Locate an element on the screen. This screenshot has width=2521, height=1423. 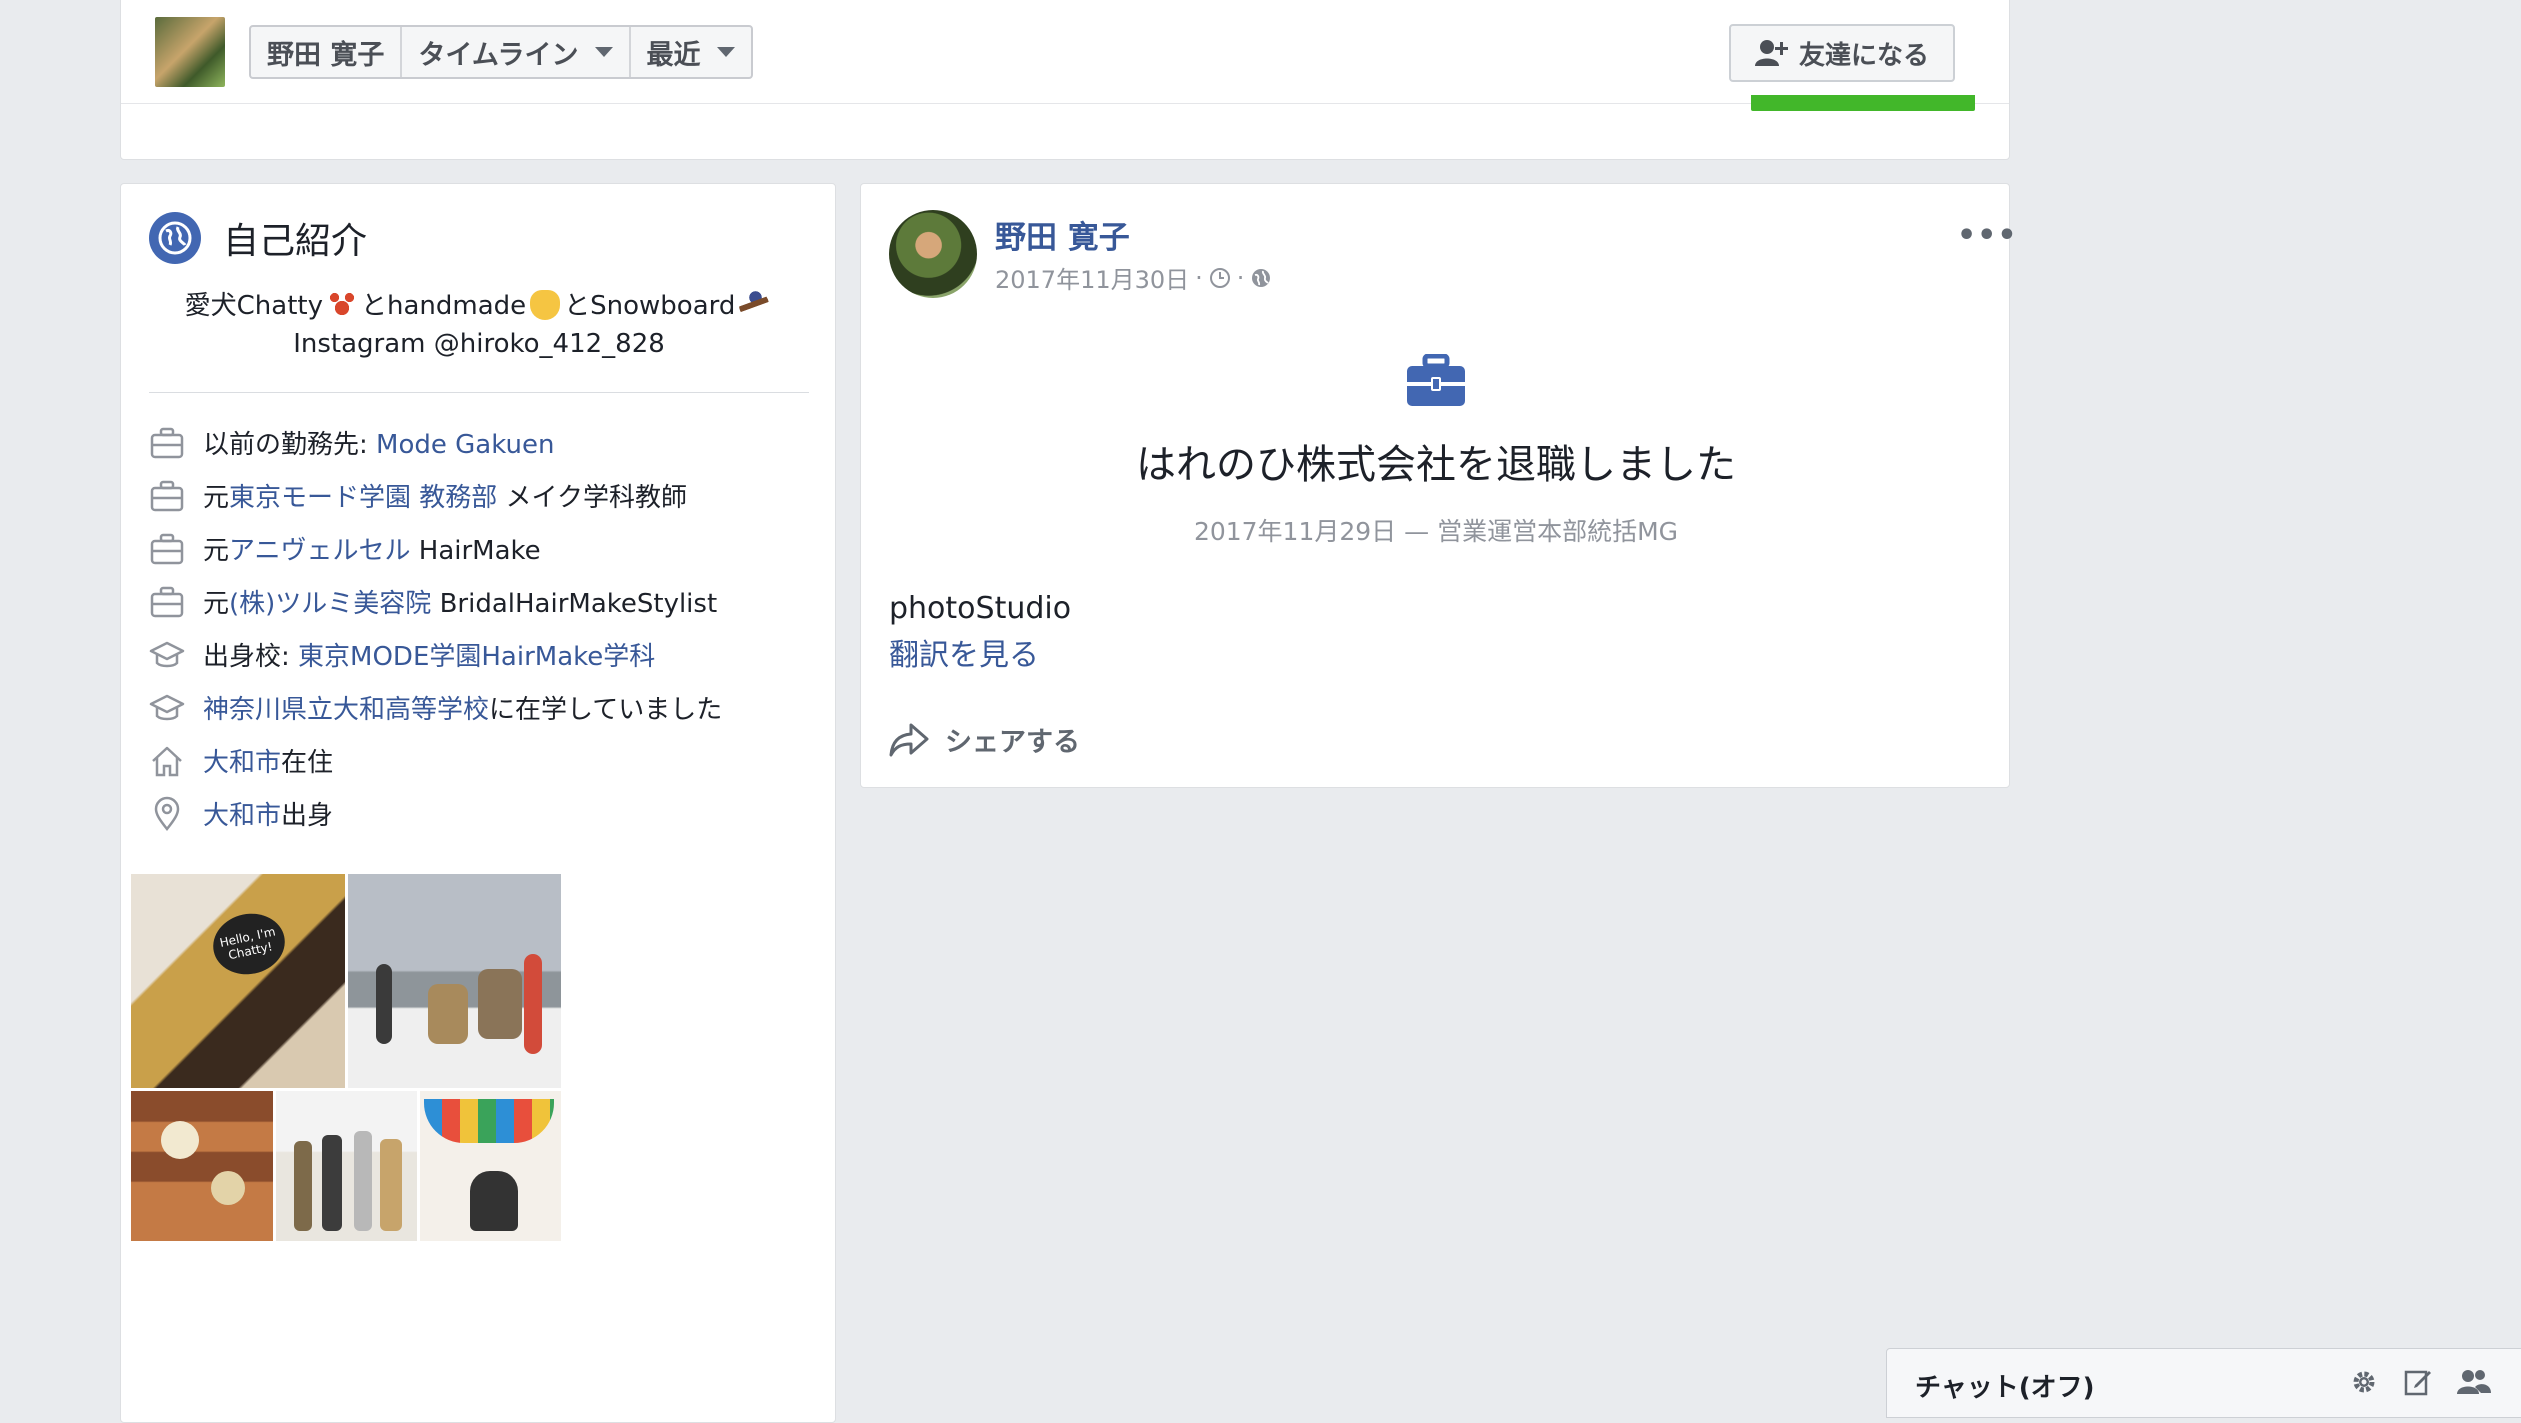
intro-fact-text: 元アニヴェルセル HairMake is located at coordinates (372, 548).